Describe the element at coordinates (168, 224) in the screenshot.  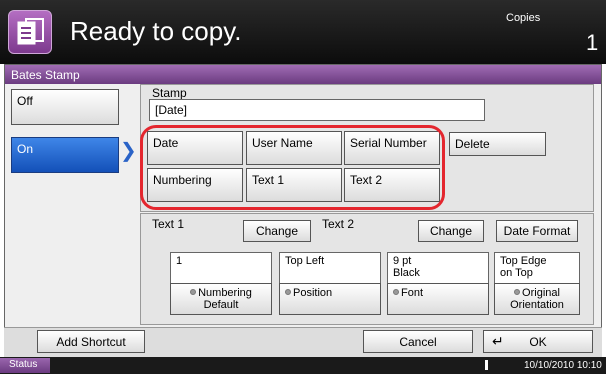
I see `text1-label: Text 1` at that location.